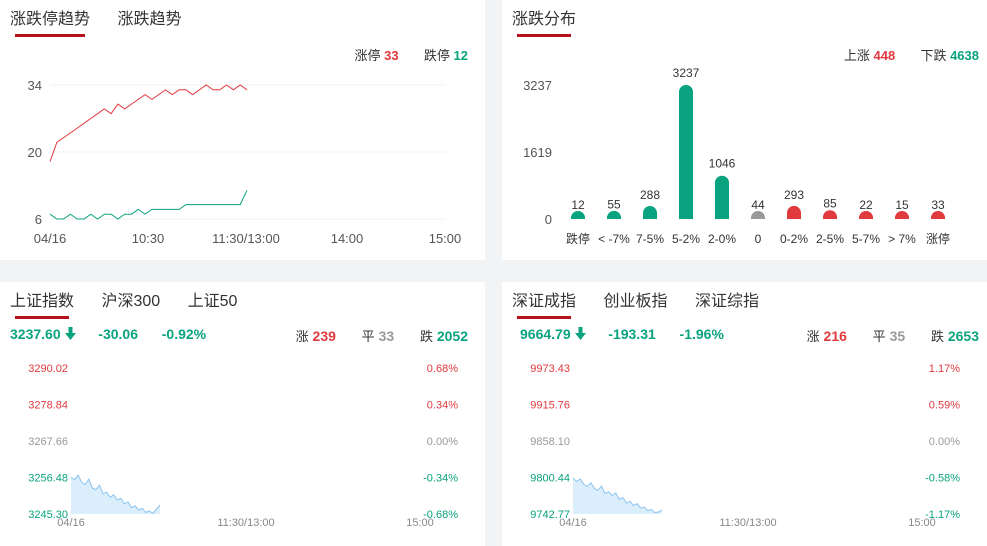 The width and height of the screenshot is (987, 546). I want to click on y-left-label: 9915.76, so click(550, 406).